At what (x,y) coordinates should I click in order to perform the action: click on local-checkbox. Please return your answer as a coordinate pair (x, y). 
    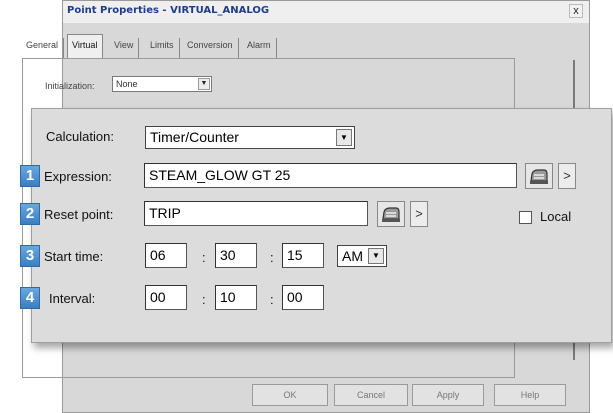
    Looking at the image, I should click on (525, 217).